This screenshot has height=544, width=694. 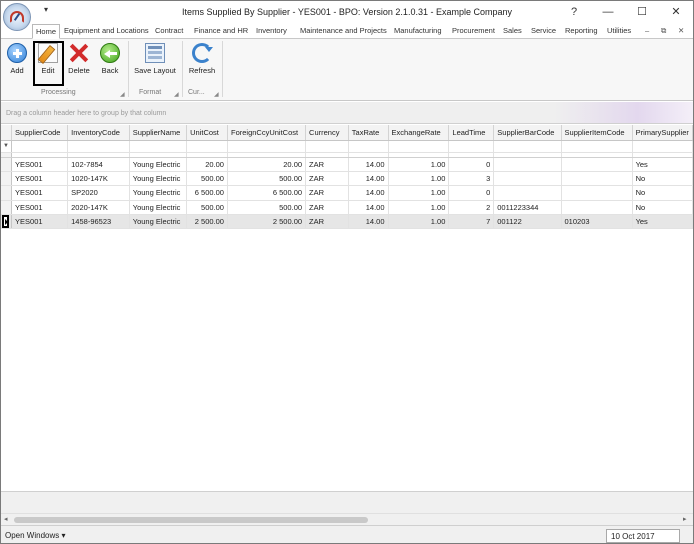 I want to click on cell-foreign-ccy-unit-cost: 500.00, so click(x=267, y=179).